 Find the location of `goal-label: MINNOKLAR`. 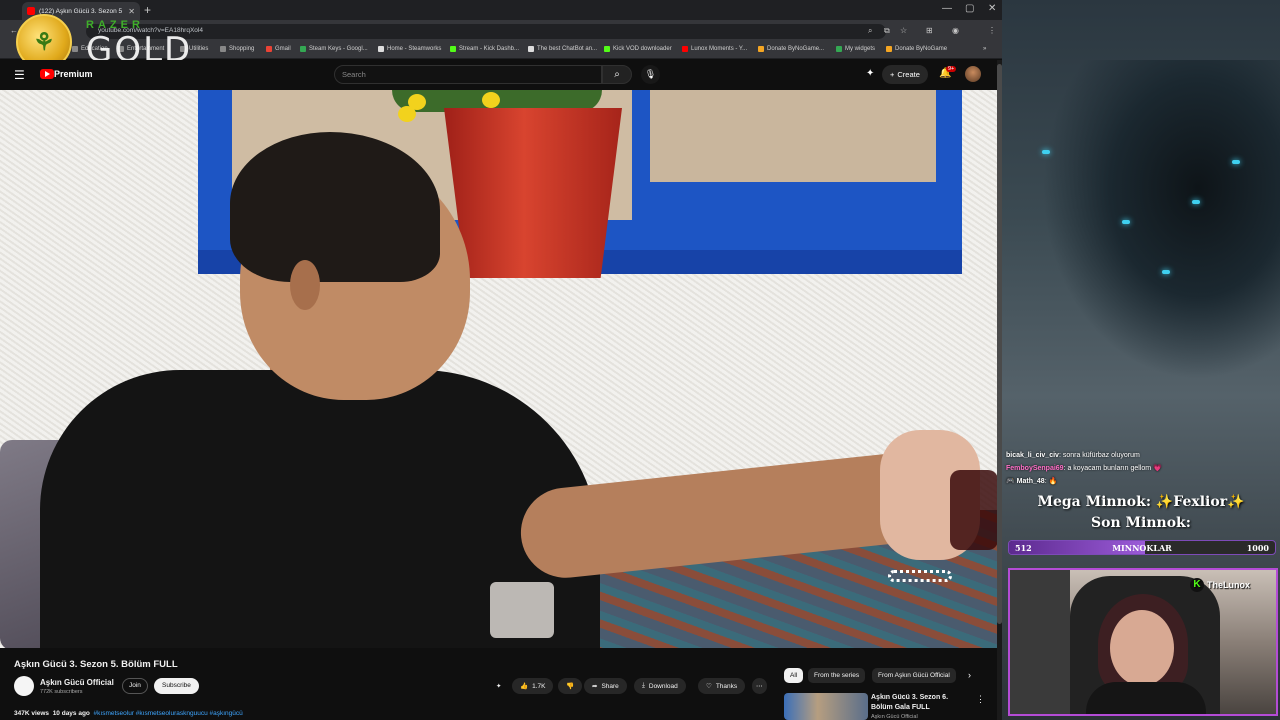

goal-label: MINNOKLAR is located at coordinates (1142, 548).